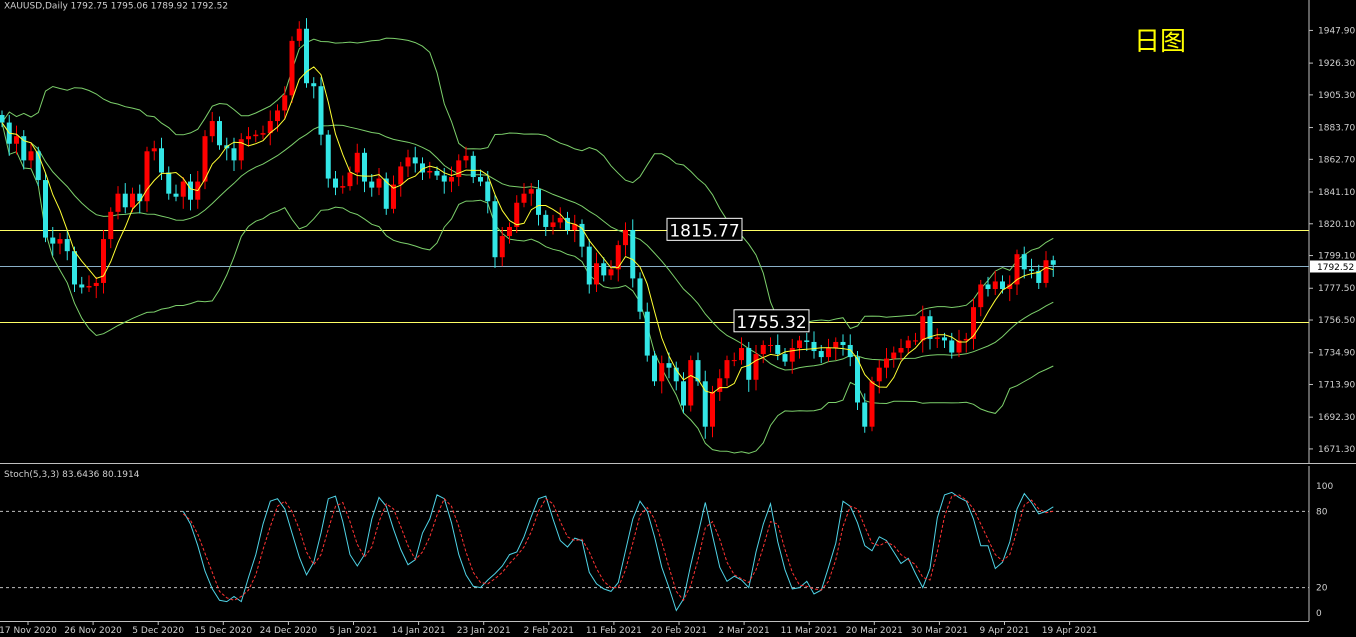 This screenshot has height=637, width=1356. I want to click on stoch-tick-label: 0, so click(1319, 614).